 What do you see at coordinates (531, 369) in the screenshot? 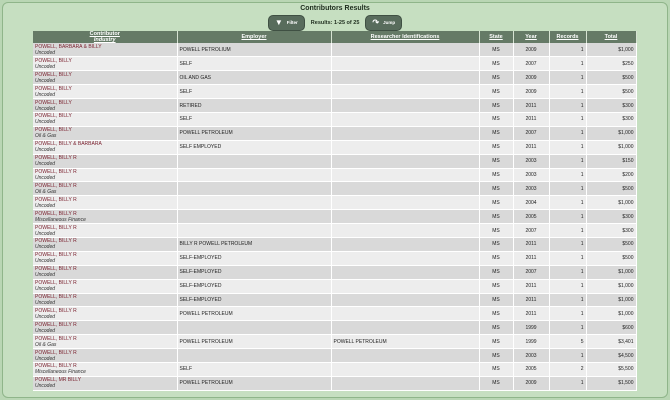
I see `year-cell: 2005` at bounding box center [531, 369].